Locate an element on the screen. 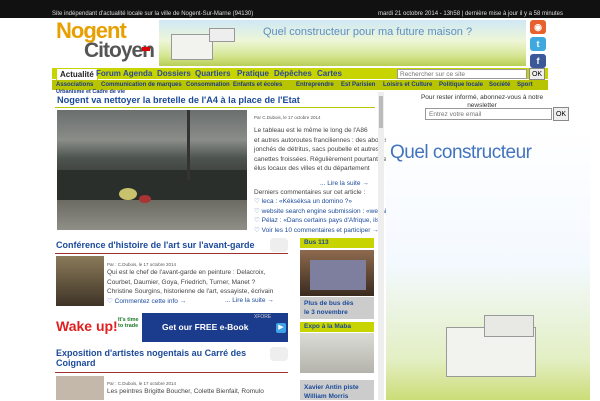 The height and width of the screenshot is (401, 600). article2-comment-link: ♡ Commentez cette info → is located at coordinates (146, 301).